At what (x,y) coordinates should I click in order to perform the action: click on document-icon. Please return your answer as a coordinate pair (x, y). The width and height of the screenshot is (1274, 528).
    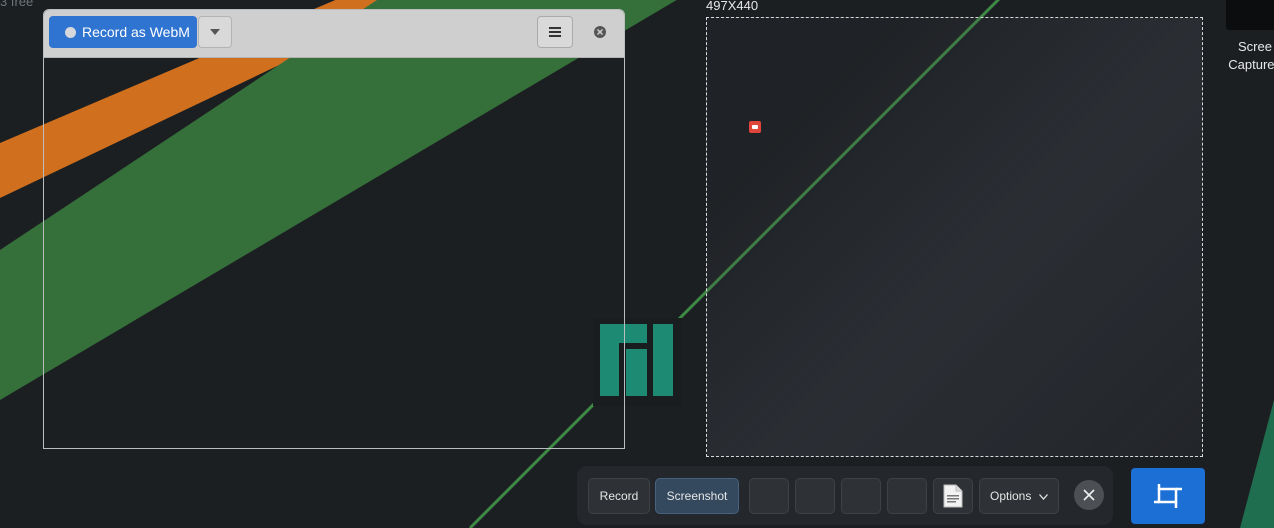
    Looking at the image, I should click on (953, 496).